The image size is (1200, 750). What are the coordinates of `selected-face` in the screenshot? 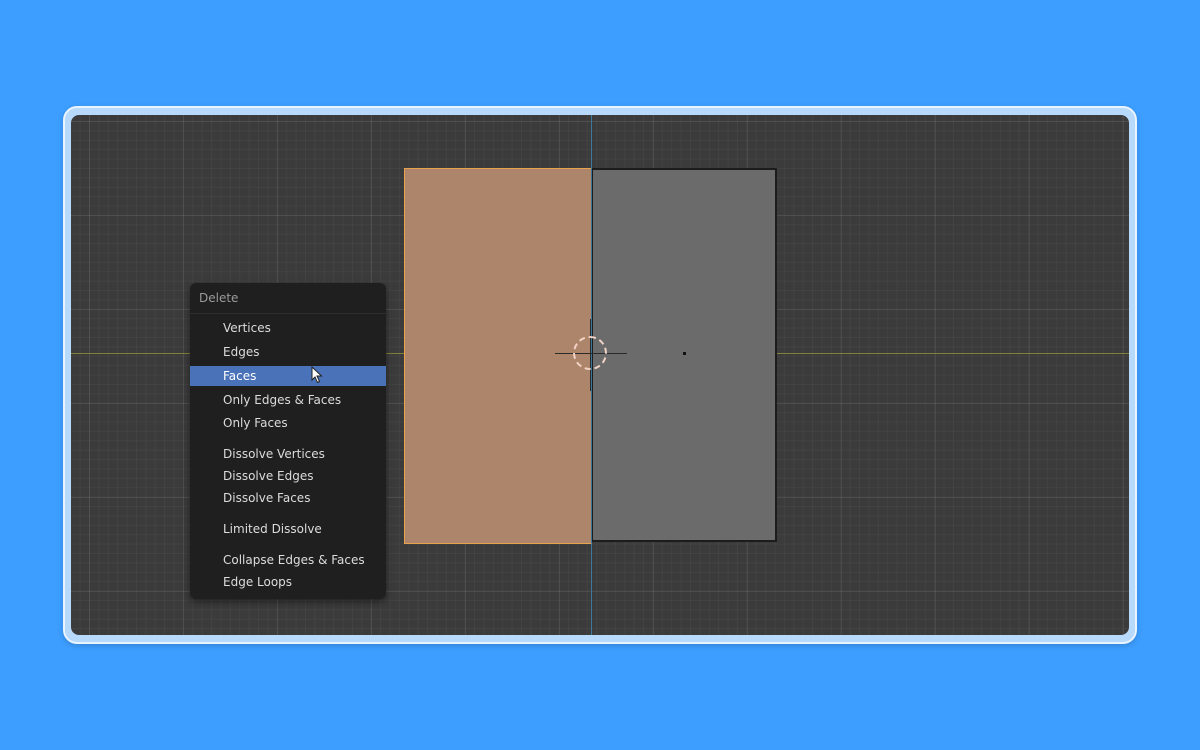 It's located at (498, 356).